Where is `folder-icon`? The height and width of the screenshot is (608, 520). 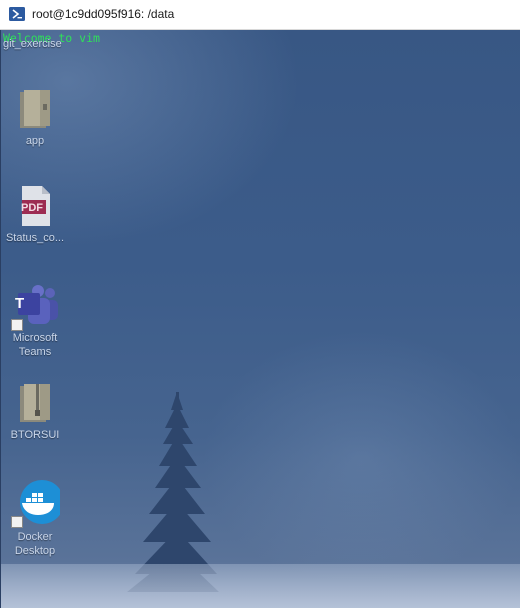 folder-icon is located at coordinates (35, 109).